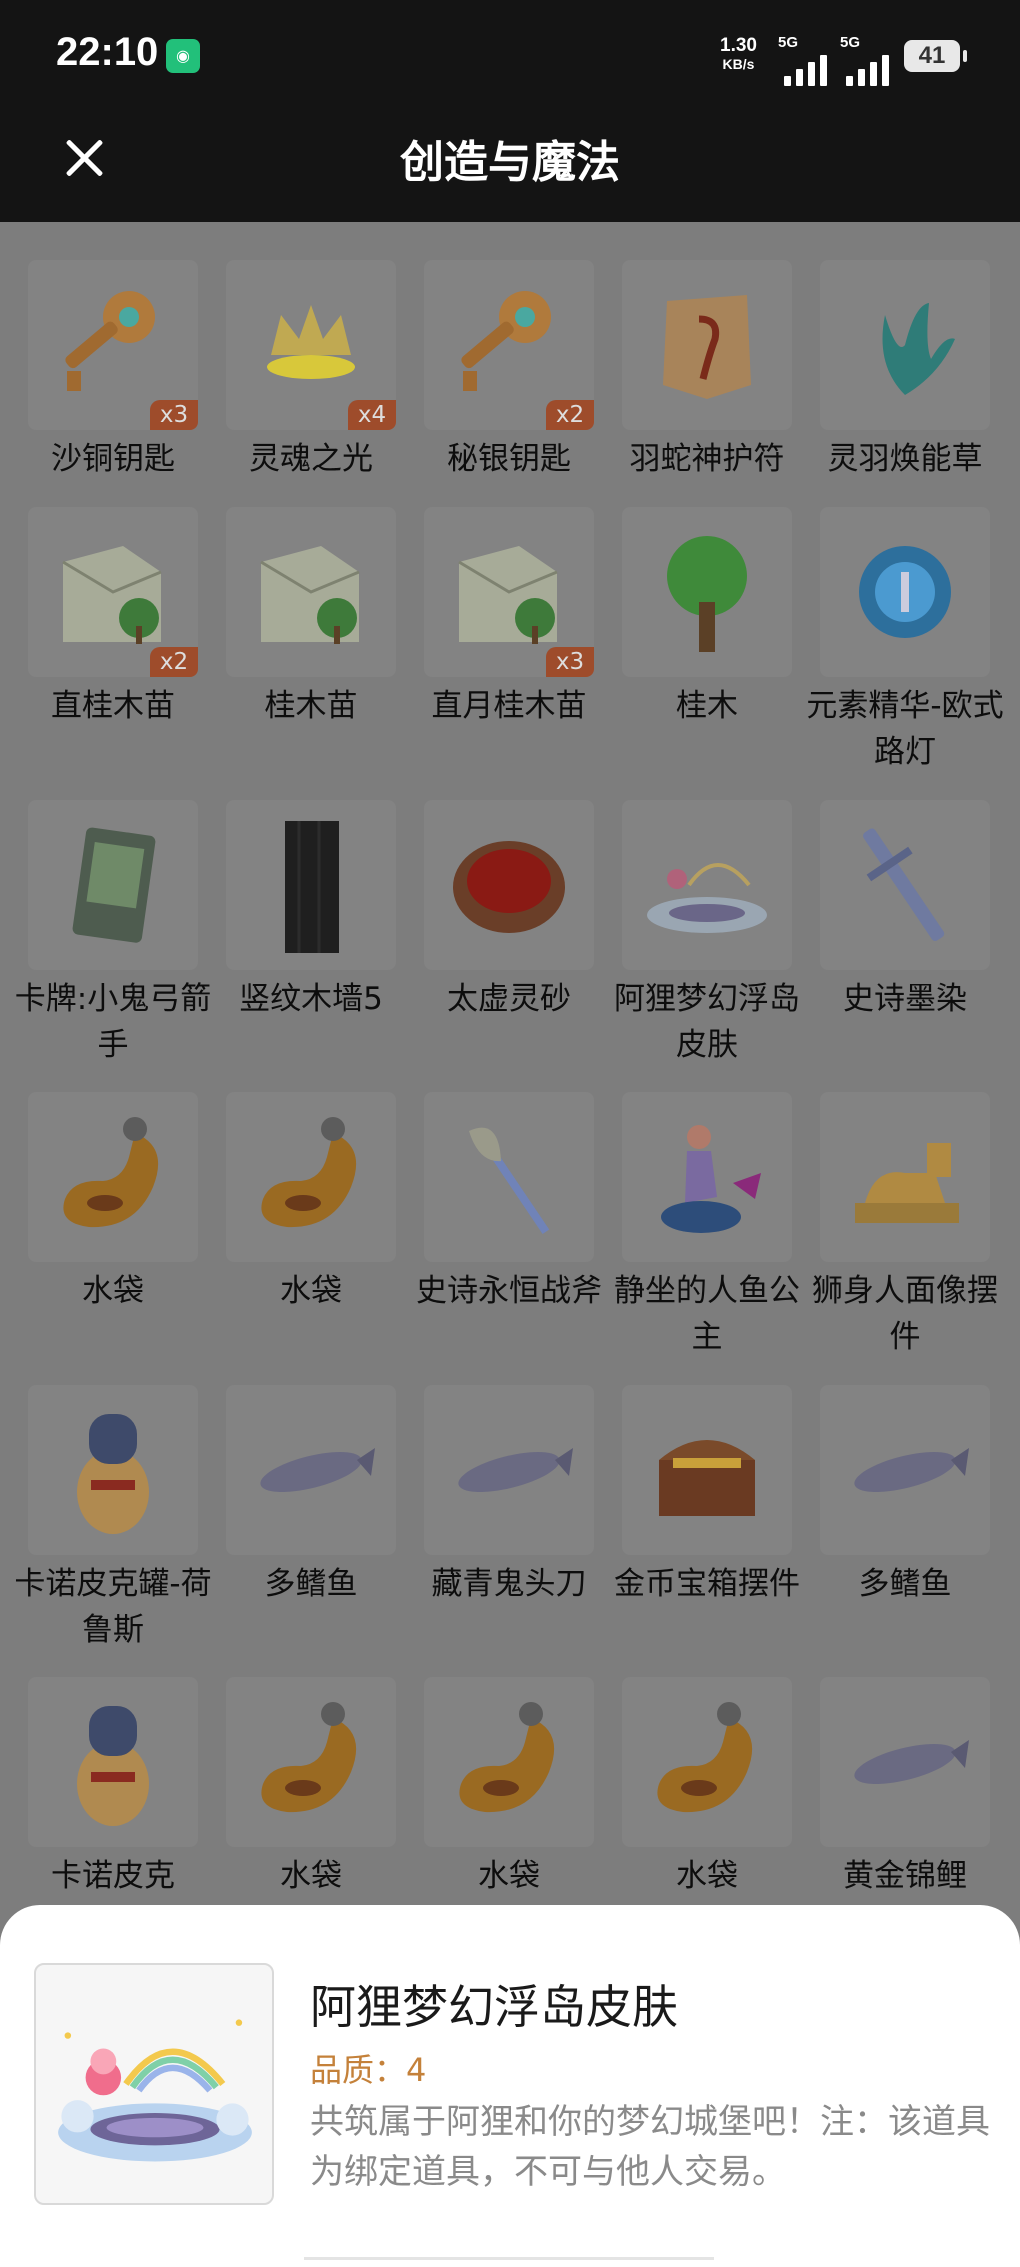  I want to click on sheet-bottom-divider, so click(509, 2258).